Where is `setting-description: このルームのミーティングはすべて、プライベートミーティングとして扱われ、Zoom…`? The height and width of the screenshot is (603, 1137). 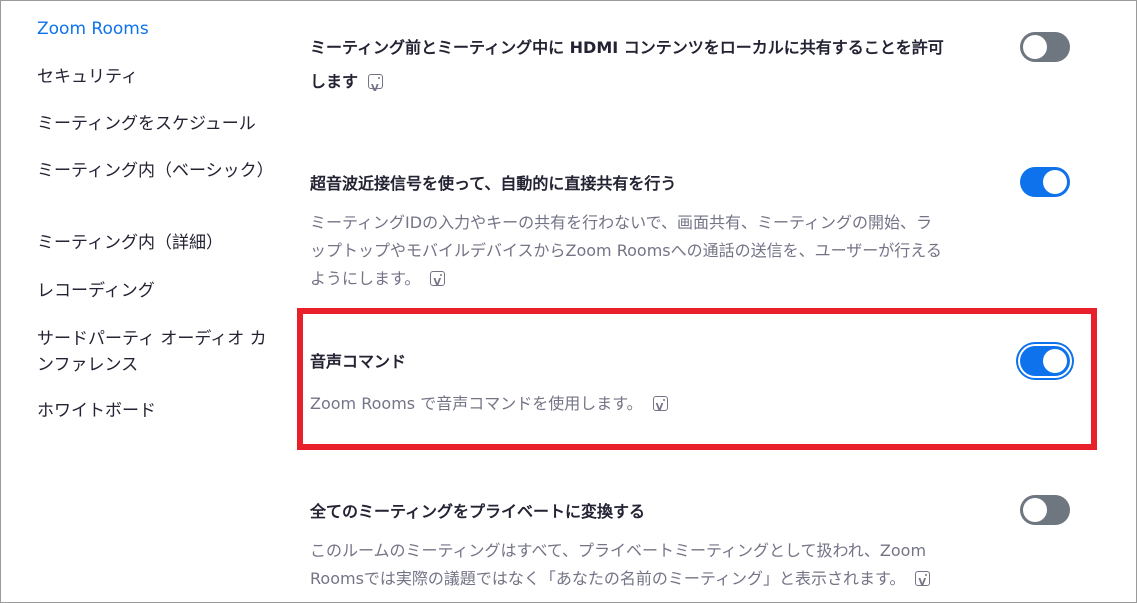 setting-description: このルームのミーティングはすべて、プライベートミーティングとして扱われ、Zoom… is located at coordinates (660, 567).